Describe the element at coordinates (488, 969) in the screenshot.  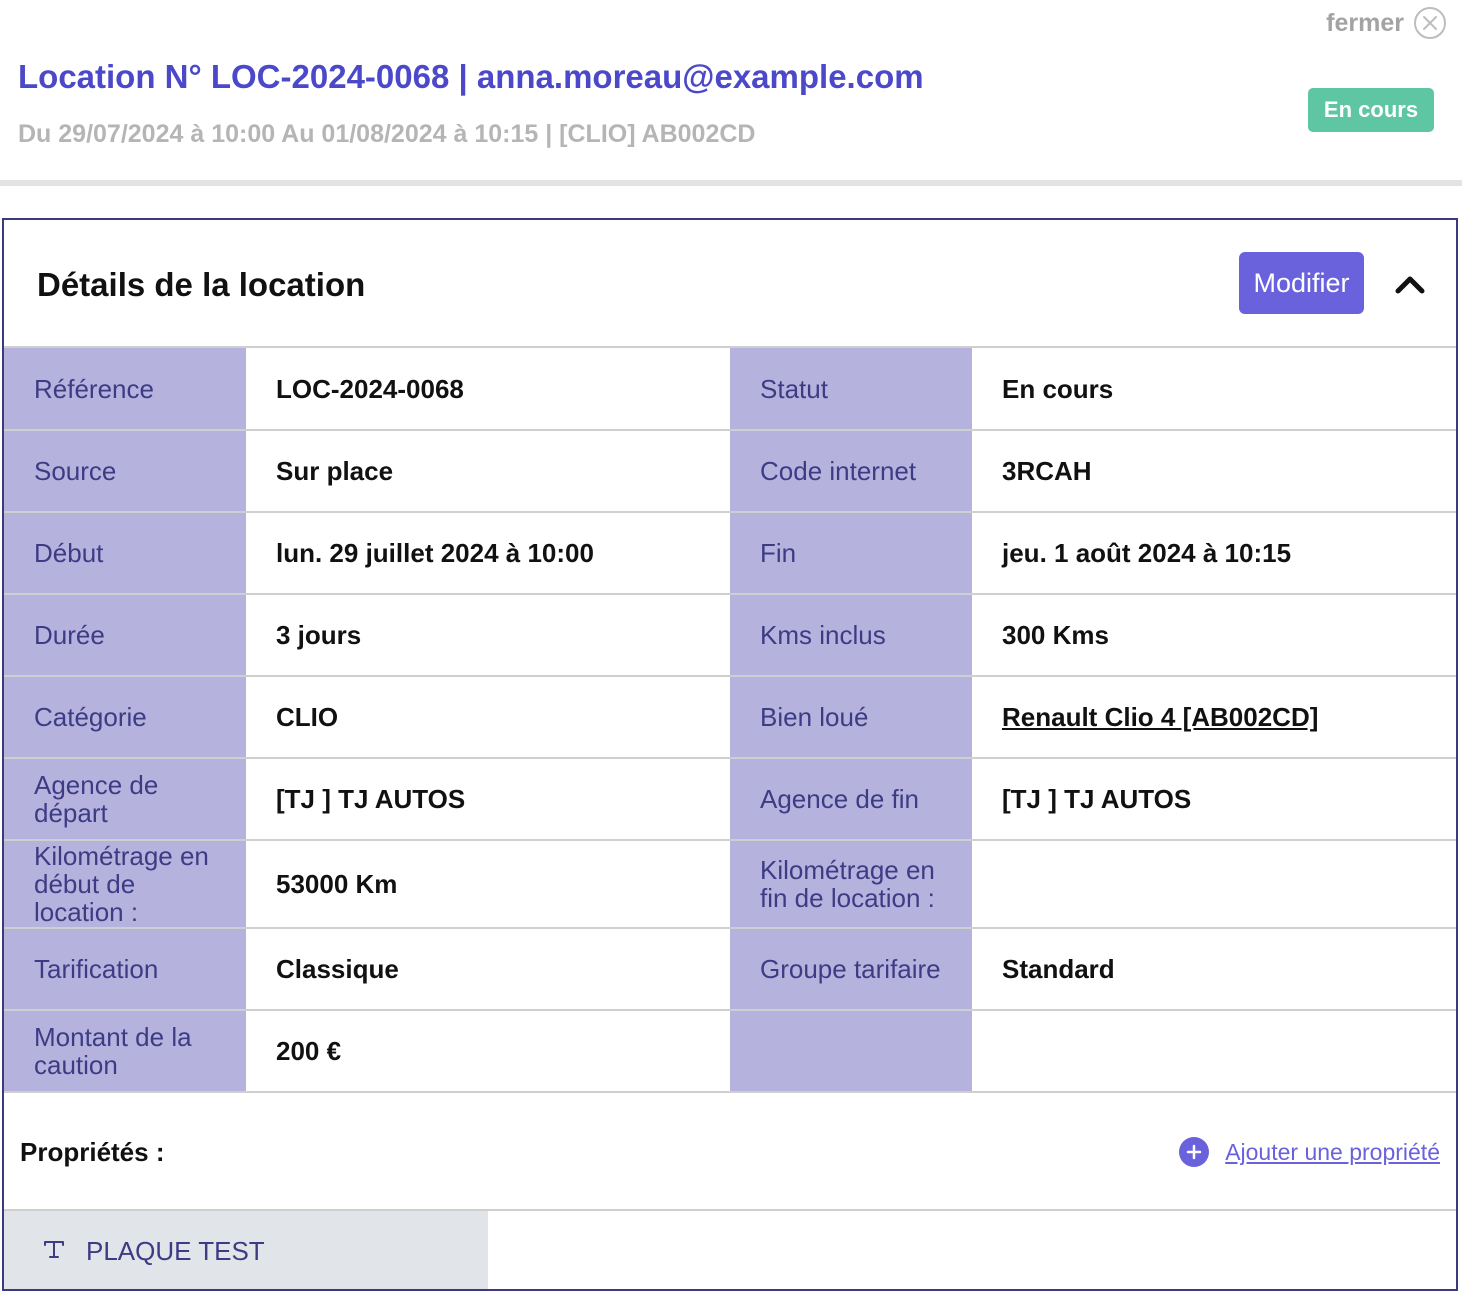
I see `value-pricing: Classique` at that location.